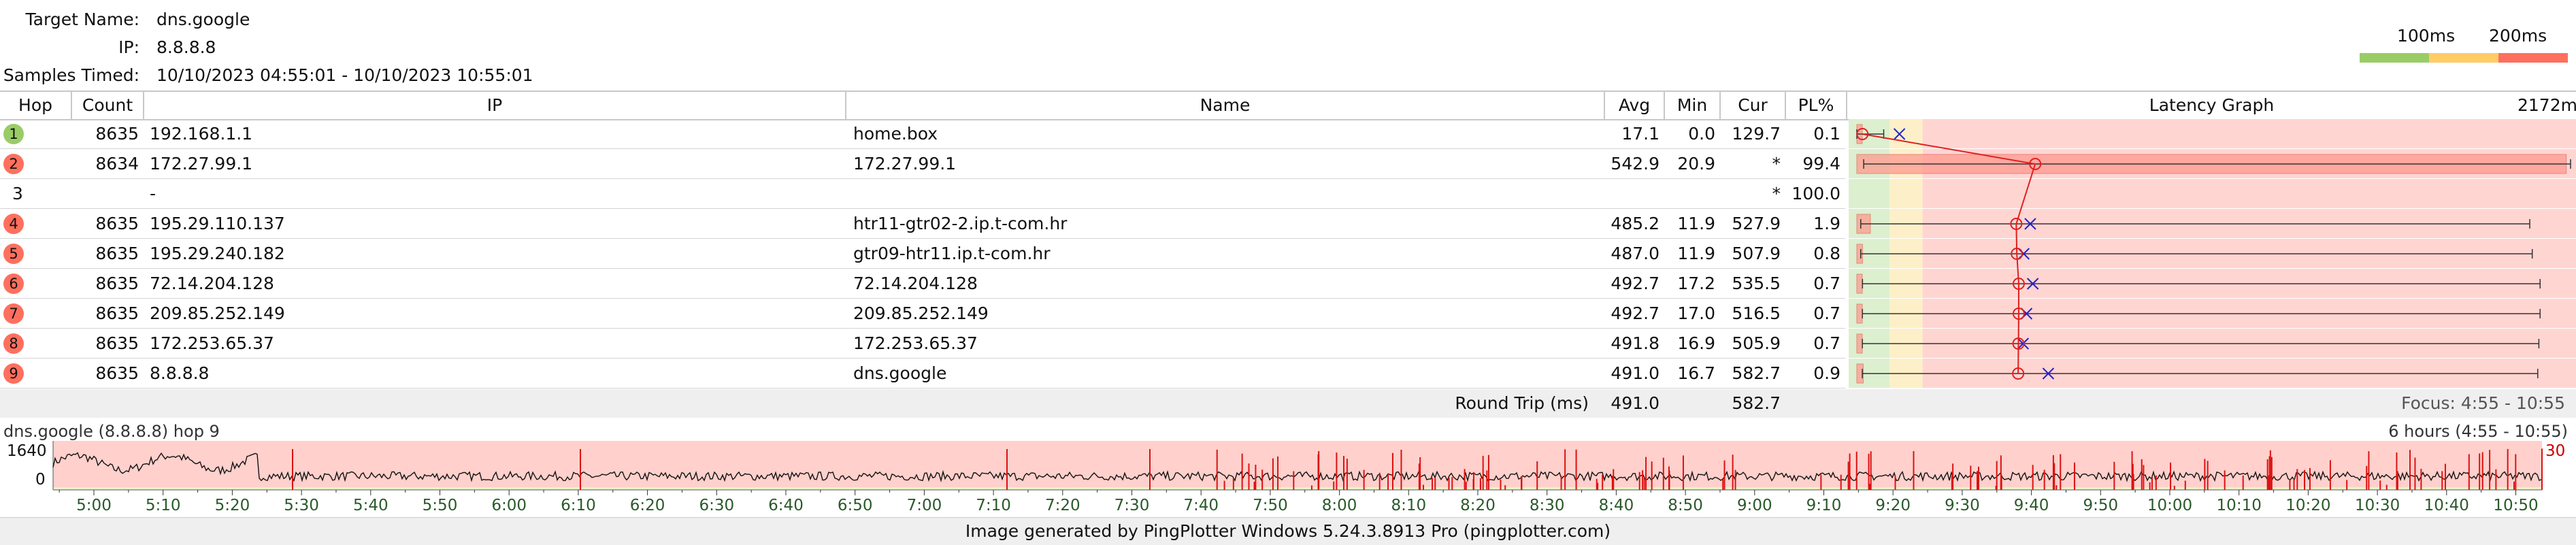  Describe the element at coordinates (1635, 373) in the screenshot. I see `hop-avg: 491.0` at that location.